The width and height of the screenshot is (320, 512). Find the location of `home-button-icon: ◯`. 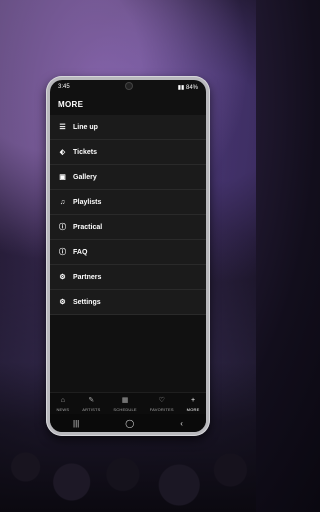

home-button-icon: ◯ is located at coordinates (129, 423).